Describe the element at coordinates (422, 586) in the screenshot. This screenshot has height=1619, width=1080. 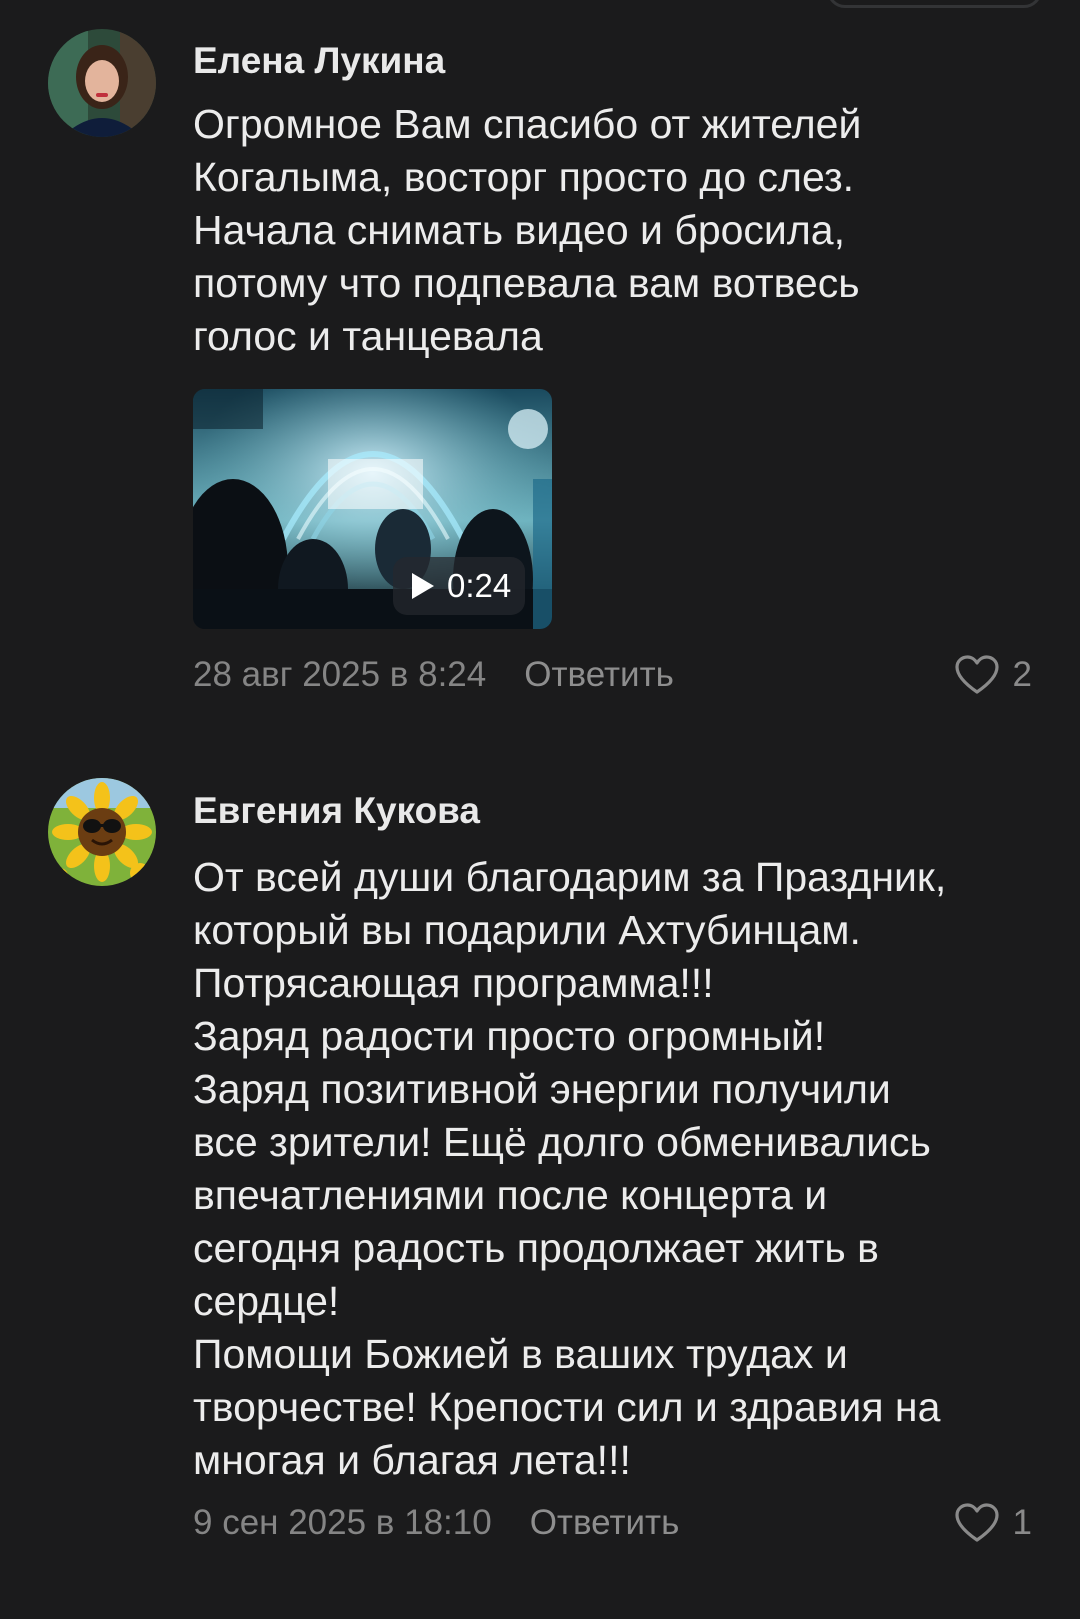
I see `play-icon` at that location.